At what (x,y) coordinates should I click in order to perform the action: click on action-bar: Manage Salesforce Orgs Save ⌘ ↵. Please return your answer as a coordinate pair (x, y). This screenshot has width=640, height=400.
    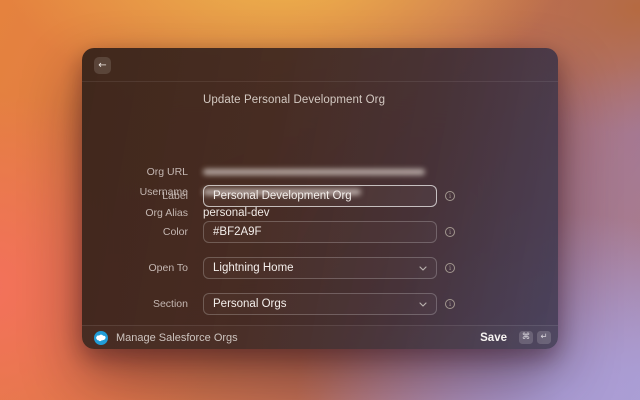
    Looking at the image, I should click on (320, 337).